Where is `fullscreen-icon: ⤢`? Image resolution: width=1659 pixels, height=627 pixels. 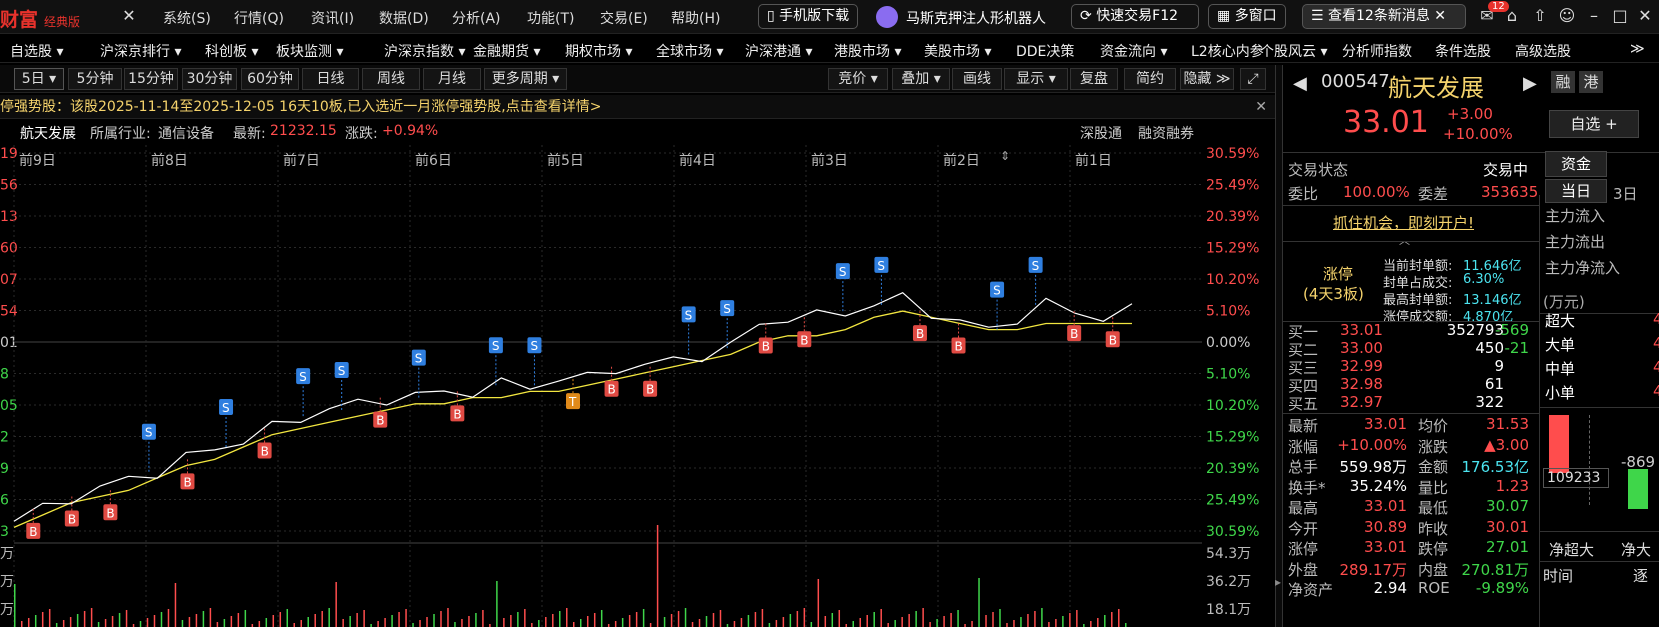
fullscreen-icon: ⤢ is located at coordinates (1253, 79).